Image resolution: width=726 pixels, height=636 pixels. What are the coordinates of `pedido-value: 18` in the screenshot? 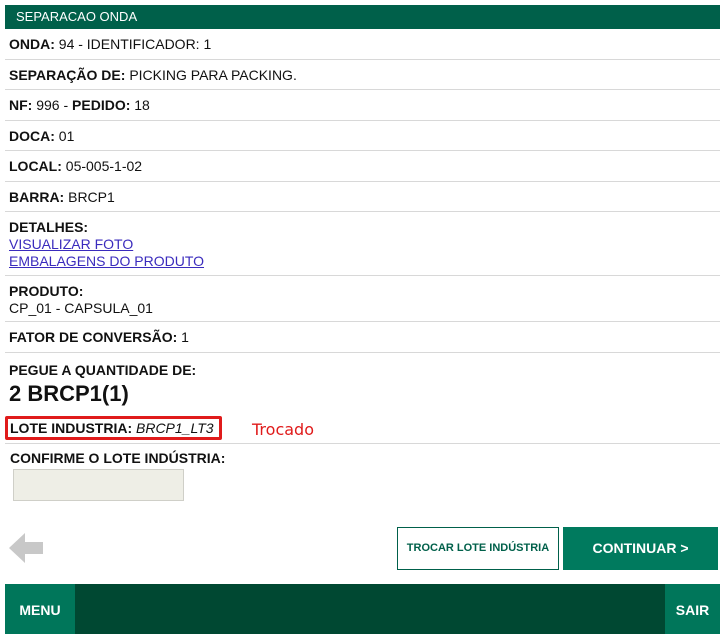 It's located at (142, 105).